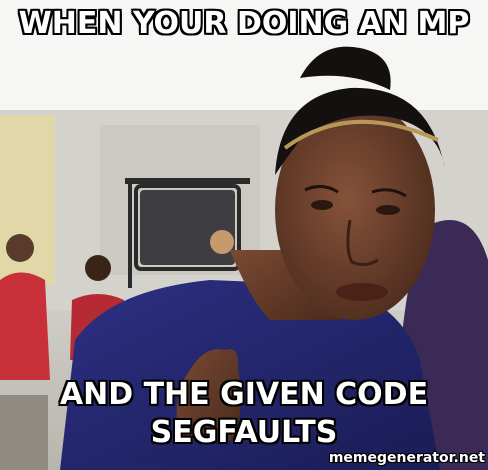  I want to click on top-caption: WHEN YOUR DOING AN MP, so click(244, 23).